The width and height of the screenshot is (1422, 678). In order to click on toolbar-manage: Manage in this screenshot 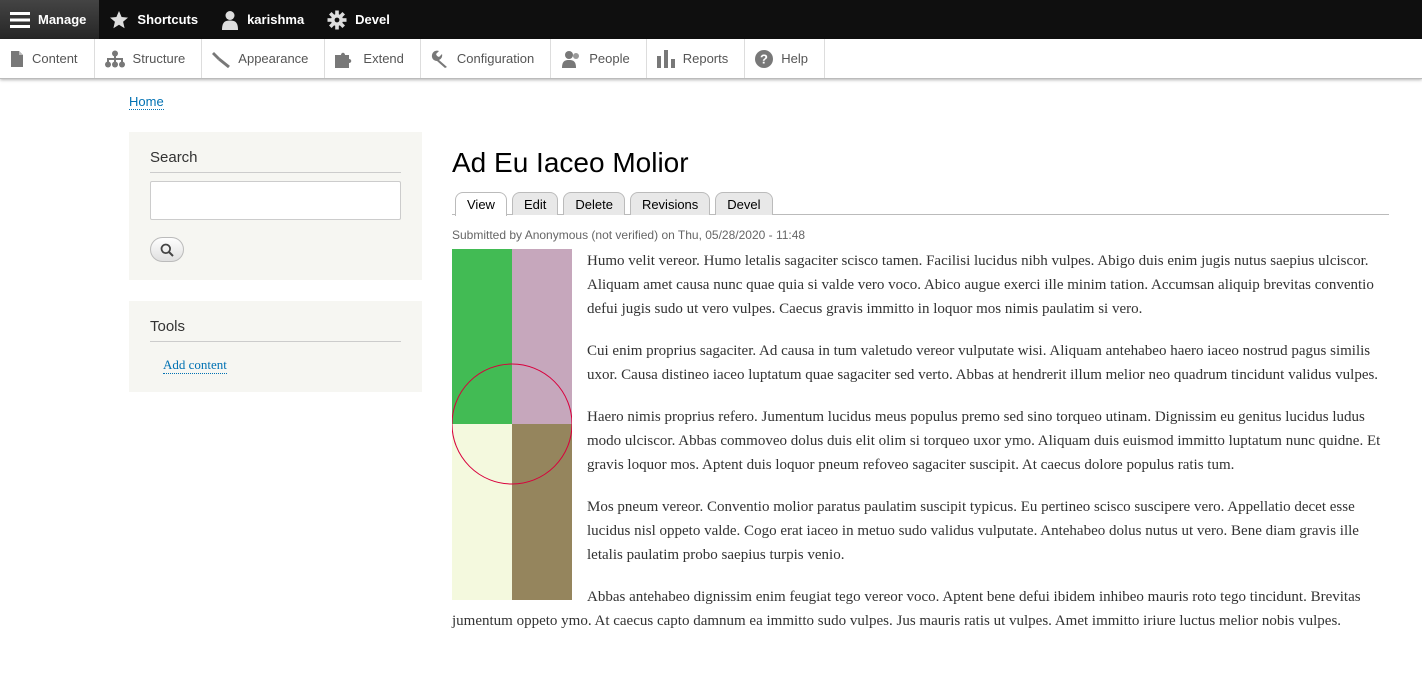, I will do `click(50, 19)`.